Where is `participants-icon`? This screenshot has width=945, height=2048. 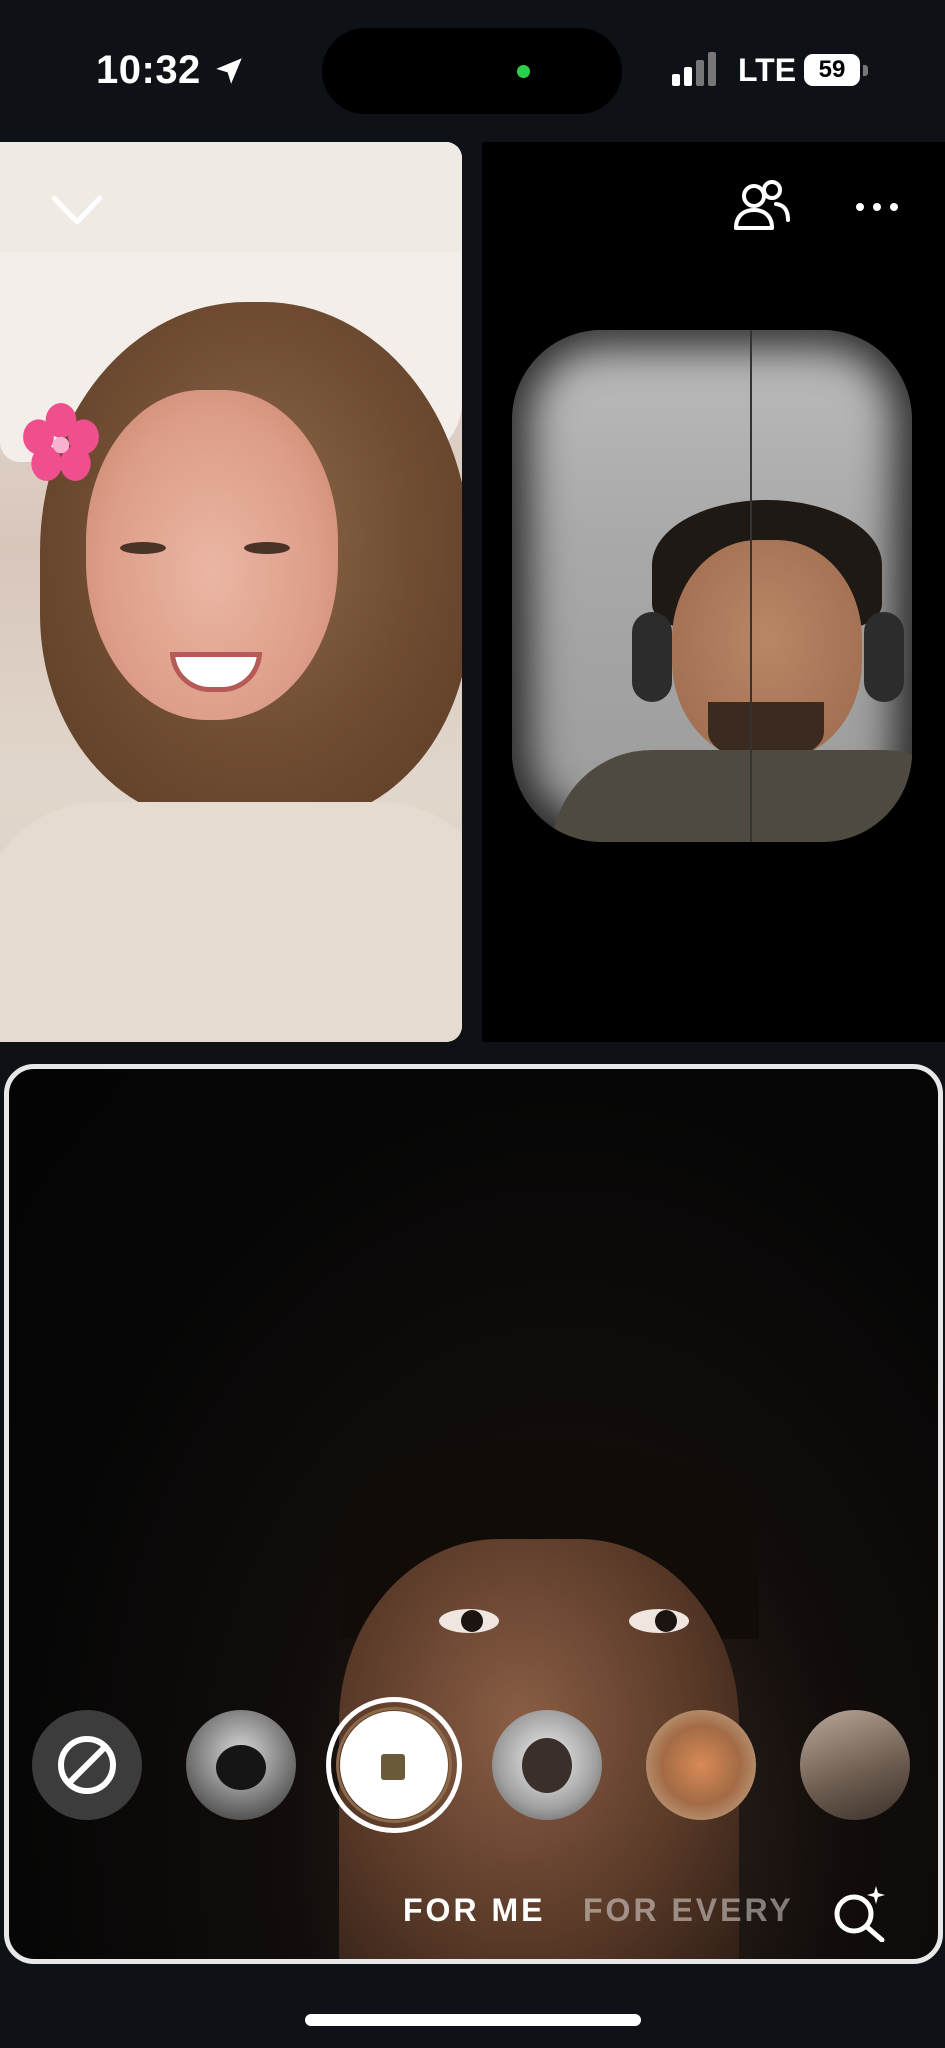
participants-icon is located at coordinates (762, 207).